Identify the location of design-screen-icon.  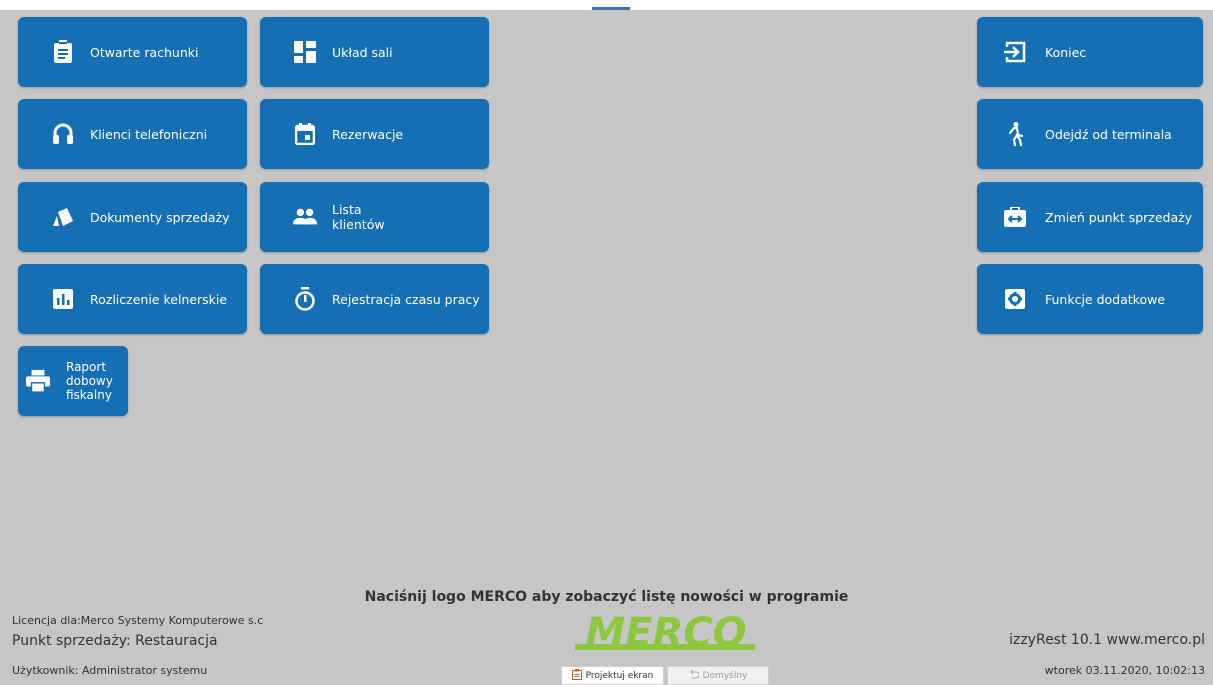
(576, 675).